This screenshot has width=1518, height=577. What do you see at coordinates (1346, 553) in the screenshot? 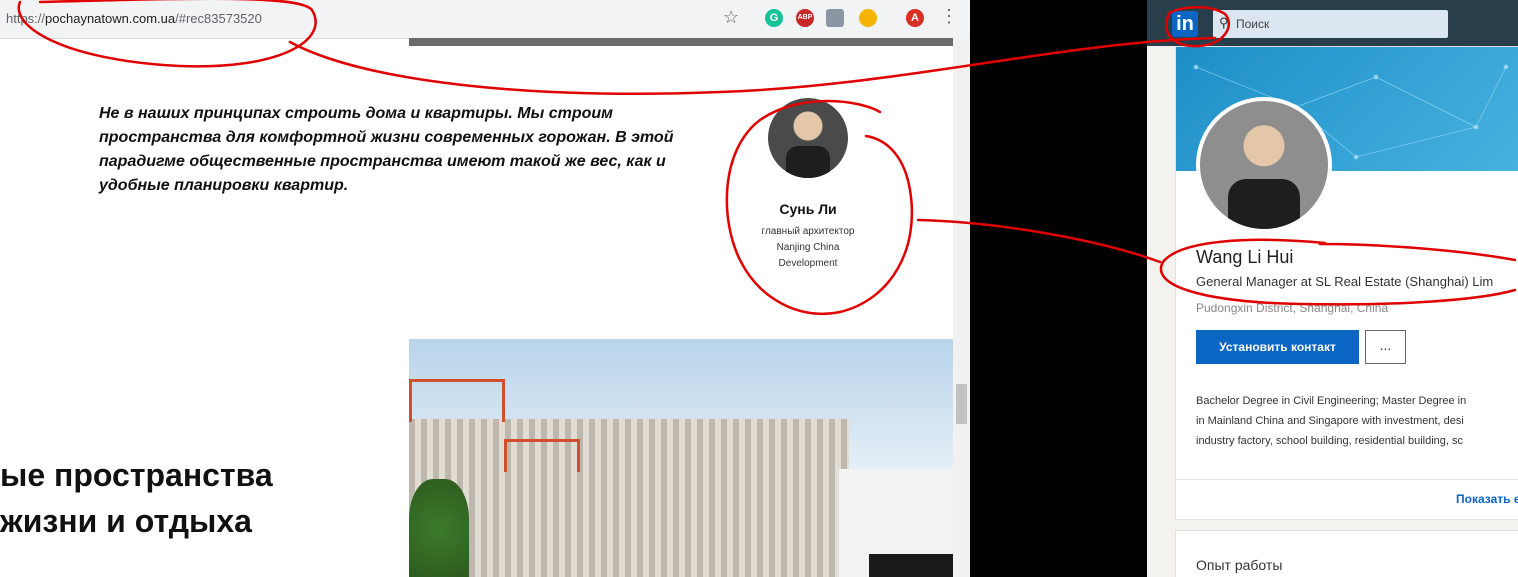
I see `experience-card: Опыт работы` at bounding box center [1346, 553].